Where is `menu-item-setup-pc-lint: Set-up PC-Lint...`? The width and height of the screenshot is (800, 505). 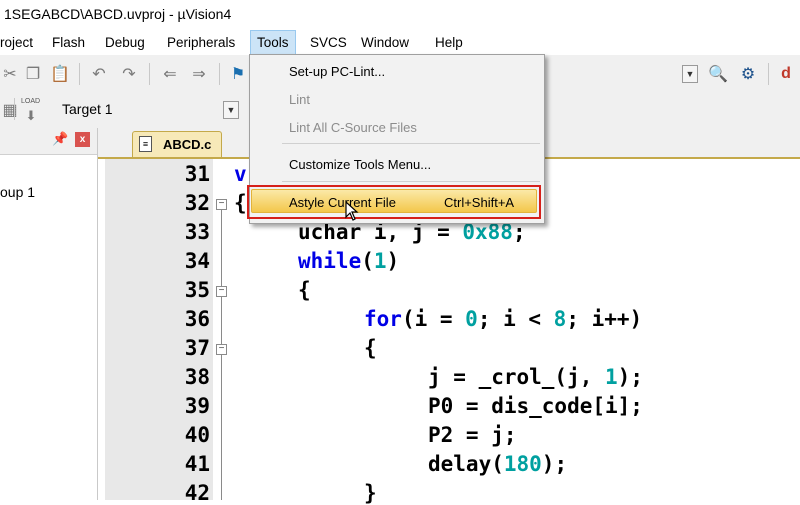
menu-item-setup-pc-lint: Set-up PC-Lint... is located at coordinates (337, 71).